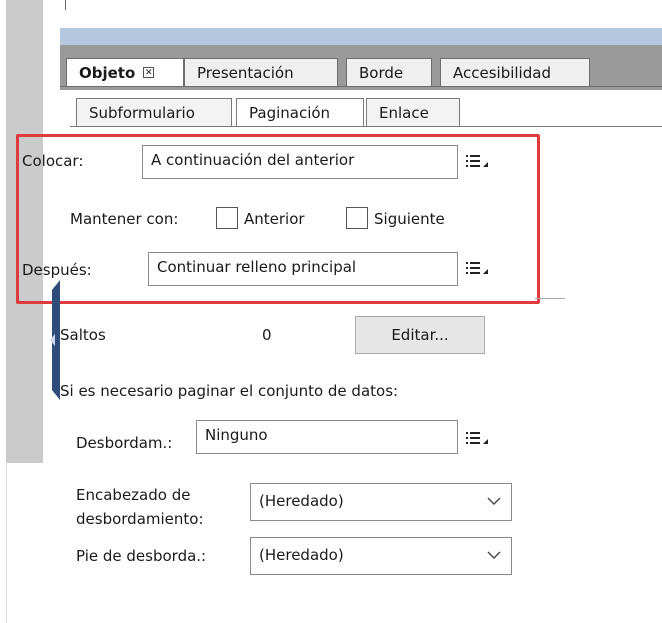  Describe the element at coordinates (107, 72) in the screenshot. I see `tab-objeto-label: Objeto` at that location.